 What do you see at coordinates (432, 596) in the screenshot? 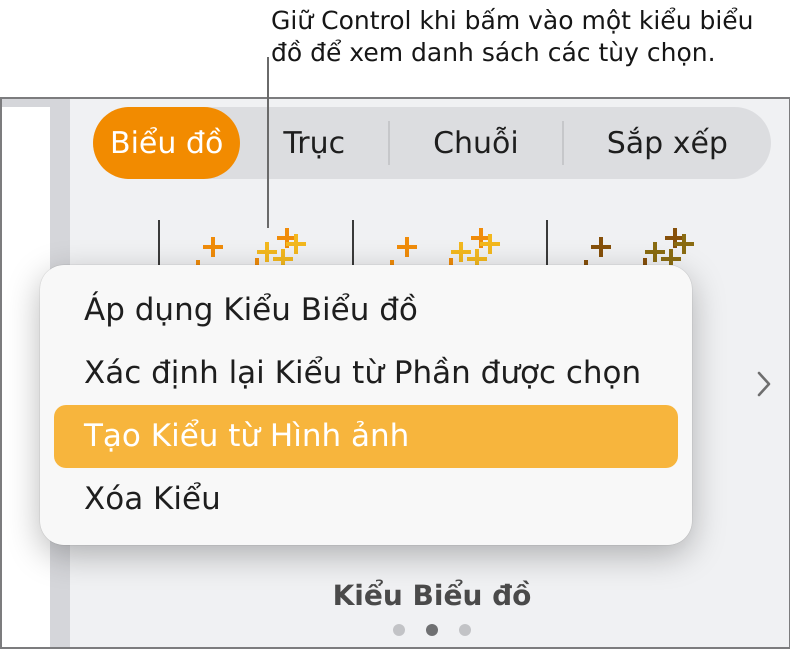
I see `section-title: Kiểu Biểu đồ` at bounding box center [432, 596].